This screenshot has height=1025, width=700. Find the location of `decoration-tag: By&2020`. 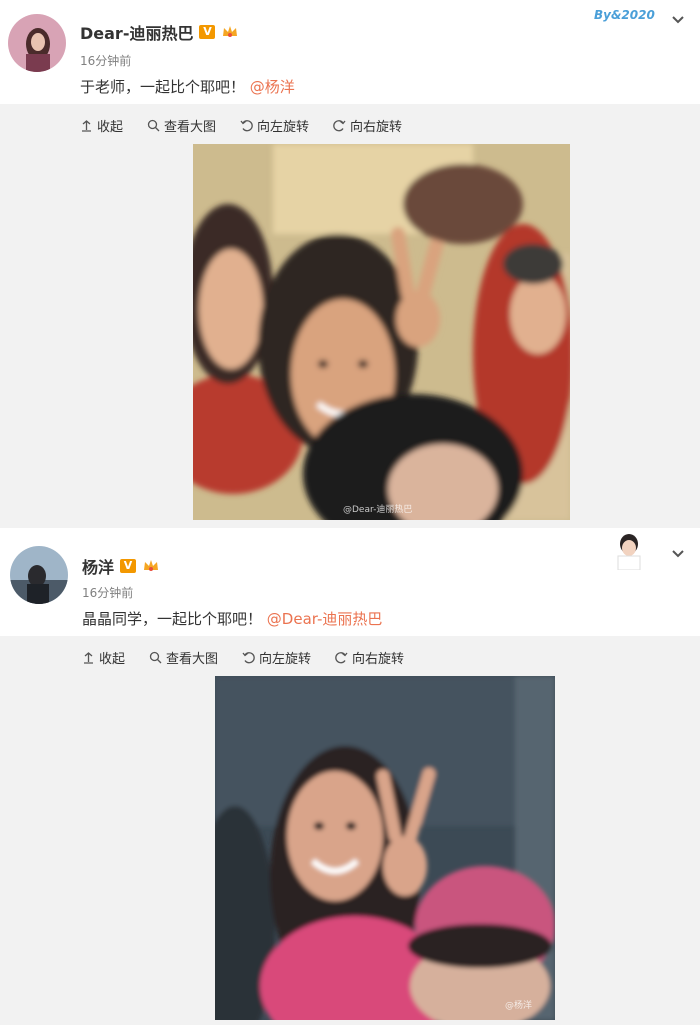

decoration-tag: By&2020 is located at coordinates (624, 15).